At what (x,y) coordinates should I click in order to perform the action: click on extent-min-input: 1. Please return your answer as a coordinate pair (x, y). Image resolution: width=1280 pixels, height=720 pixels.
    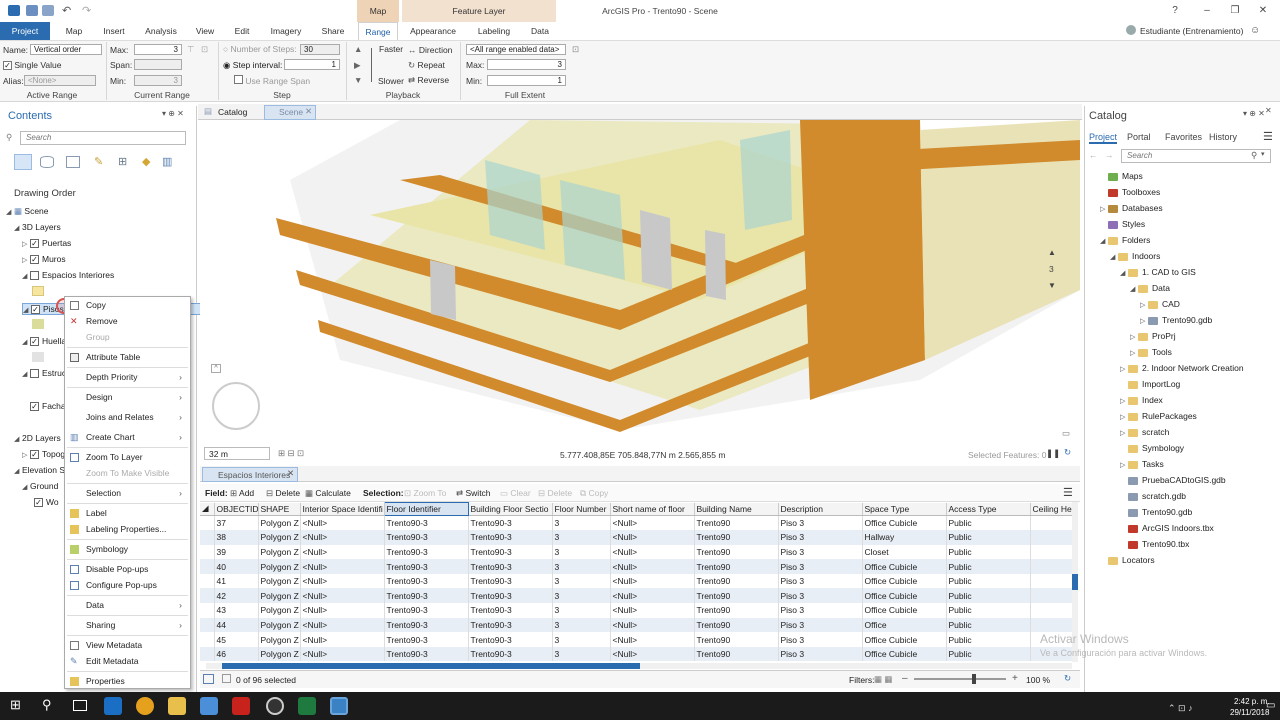
    Looking at the image, I should click on (526, 80).